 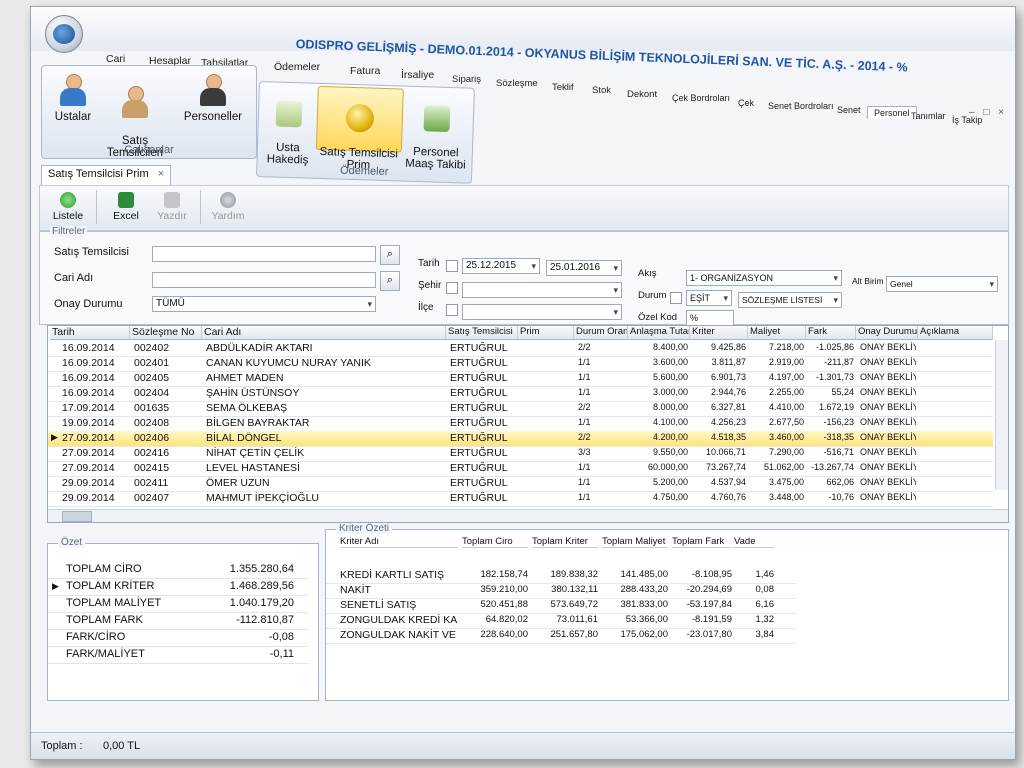 What do you see at coordinates (77, 516) in the screenshot?
I see `scrollbar-thumb` at bounding box center [77, 516].